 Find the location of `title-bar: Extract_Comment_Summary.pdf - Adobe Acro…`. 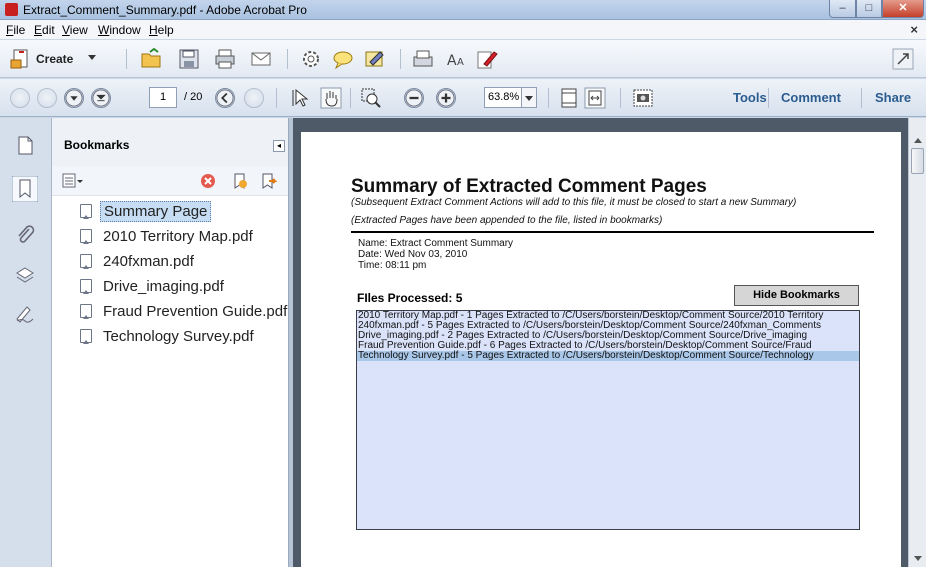

title-bar: Extract_Comment_Summary.pdf - Adobe Acro… is located at coordinates (463, 10).